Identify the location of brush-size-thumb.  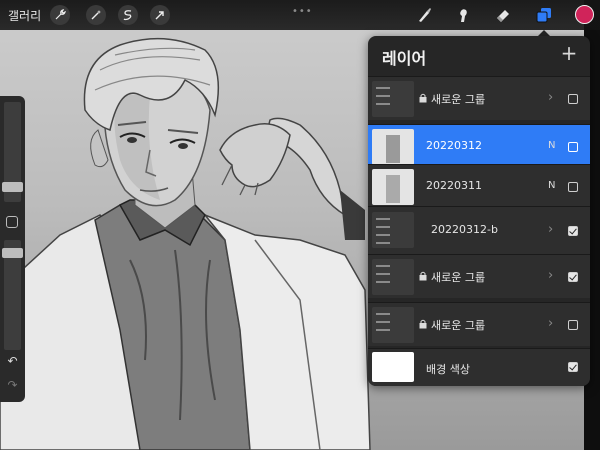
(12, 187).